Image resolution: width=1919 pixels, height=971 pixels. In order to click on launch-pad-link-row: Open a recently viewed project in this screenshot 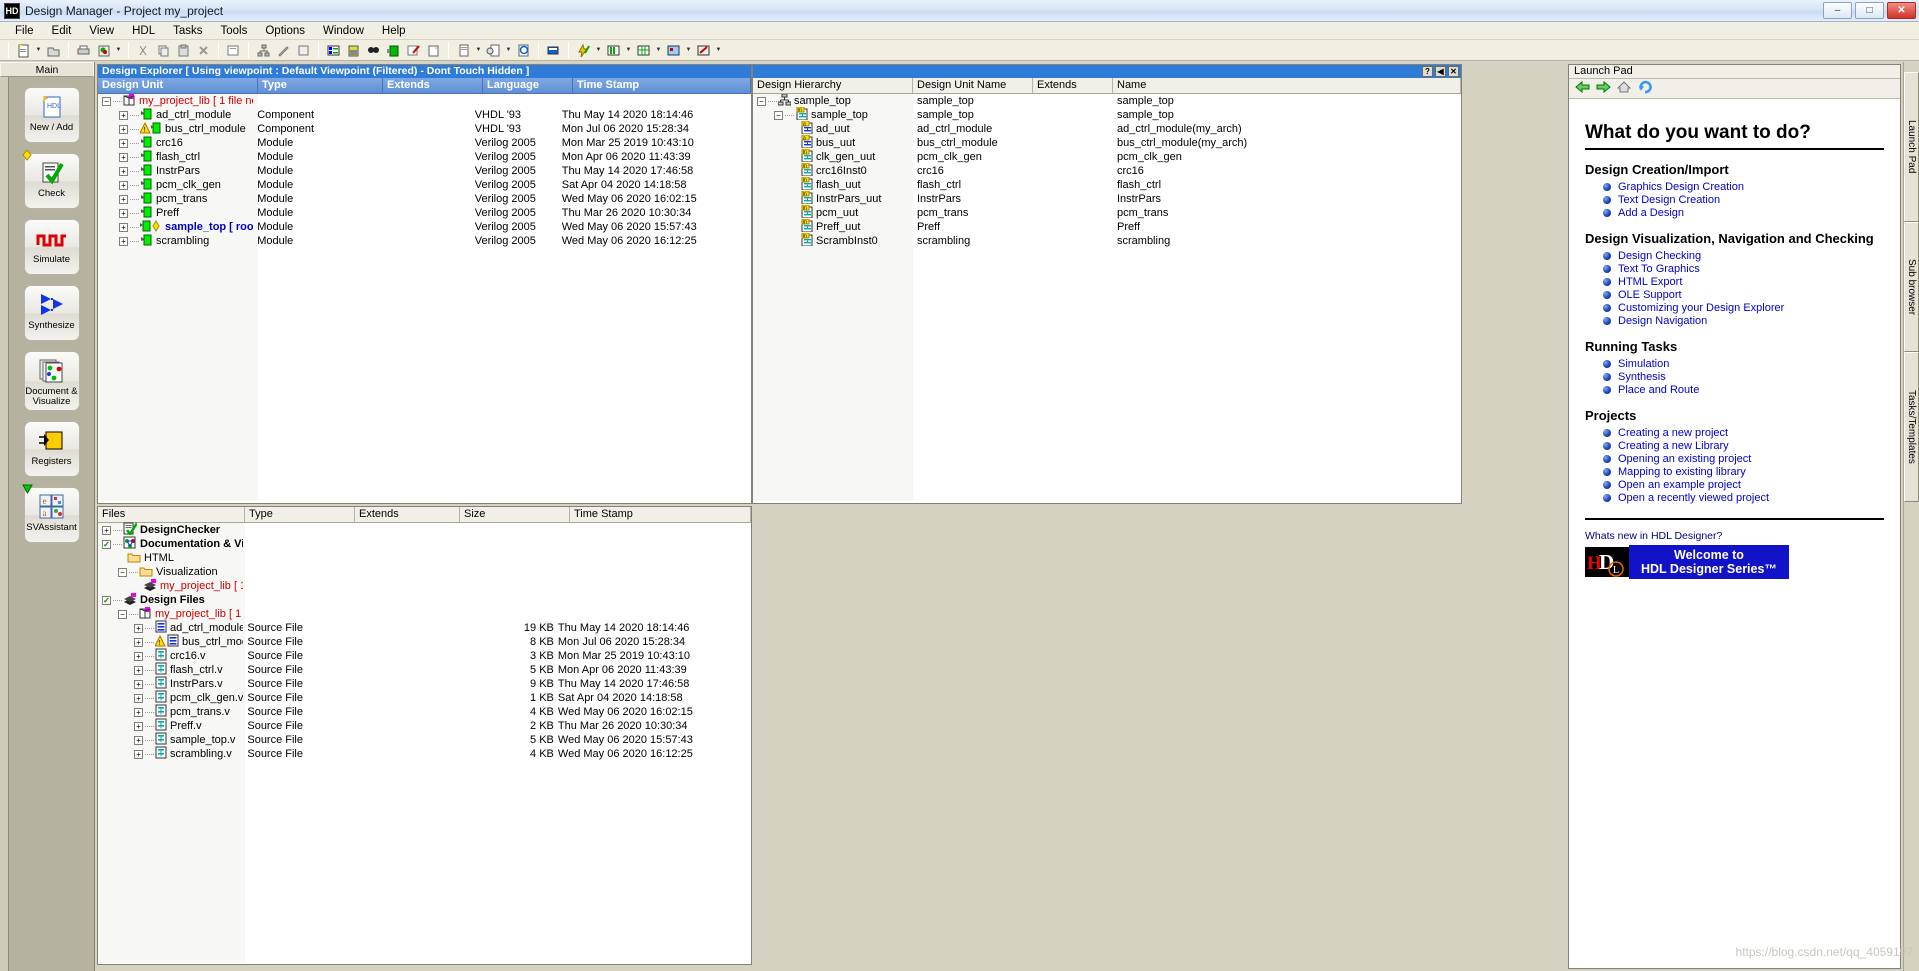, I will do `click(1743, 498)`.